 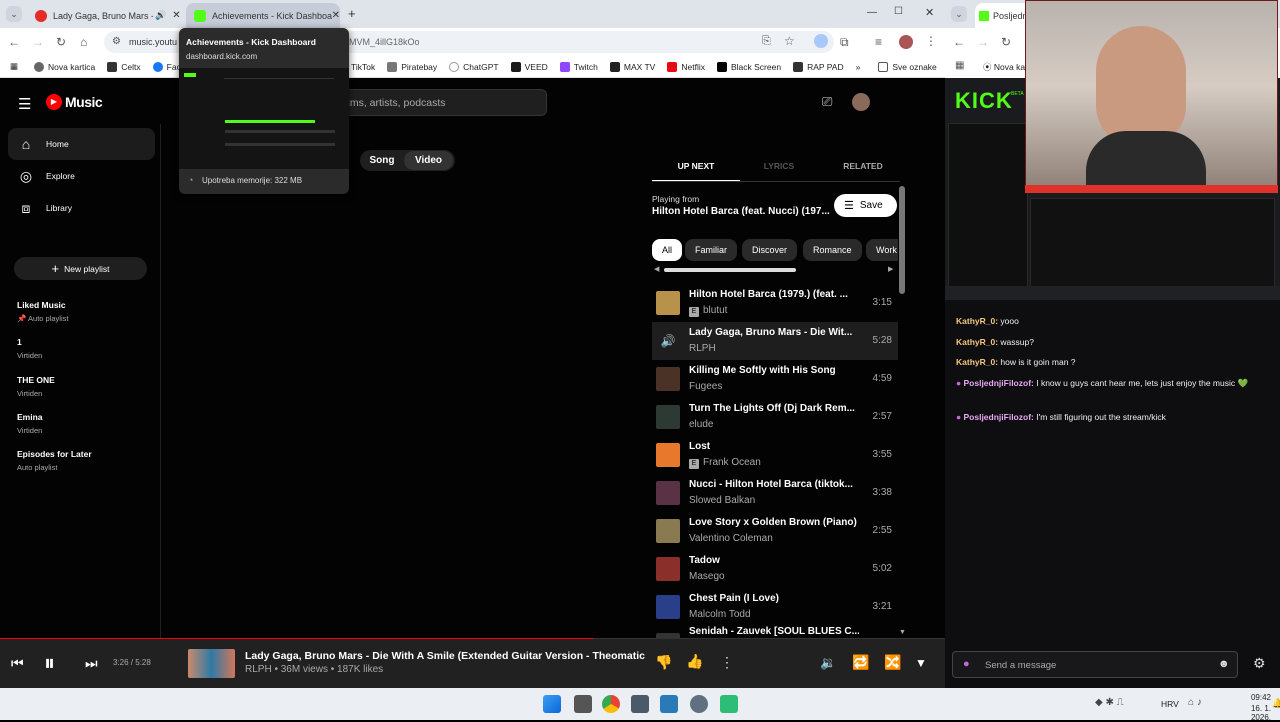 I want to click on emoji-icon: ☻, so click(x=1224, y=664).